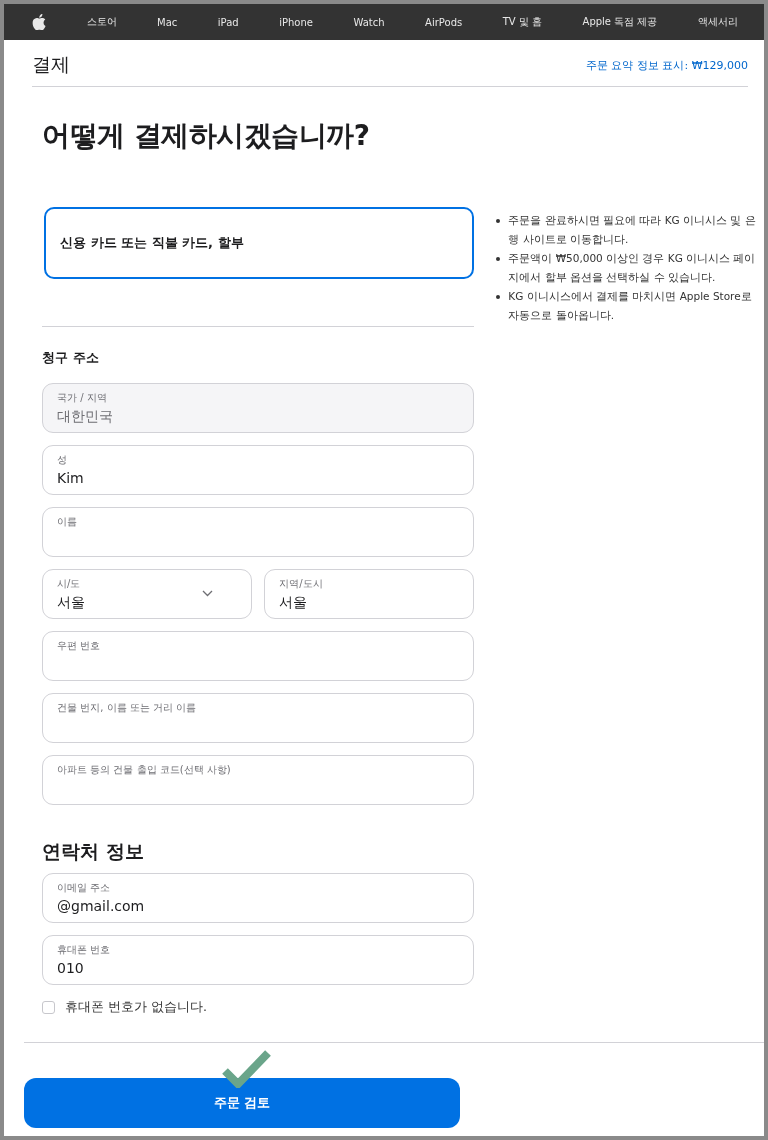 This screenshot has height=1140, width=768. Describe the element at coordinates (70, 968) in the screenshot. I see `field-value: 010` at that location.